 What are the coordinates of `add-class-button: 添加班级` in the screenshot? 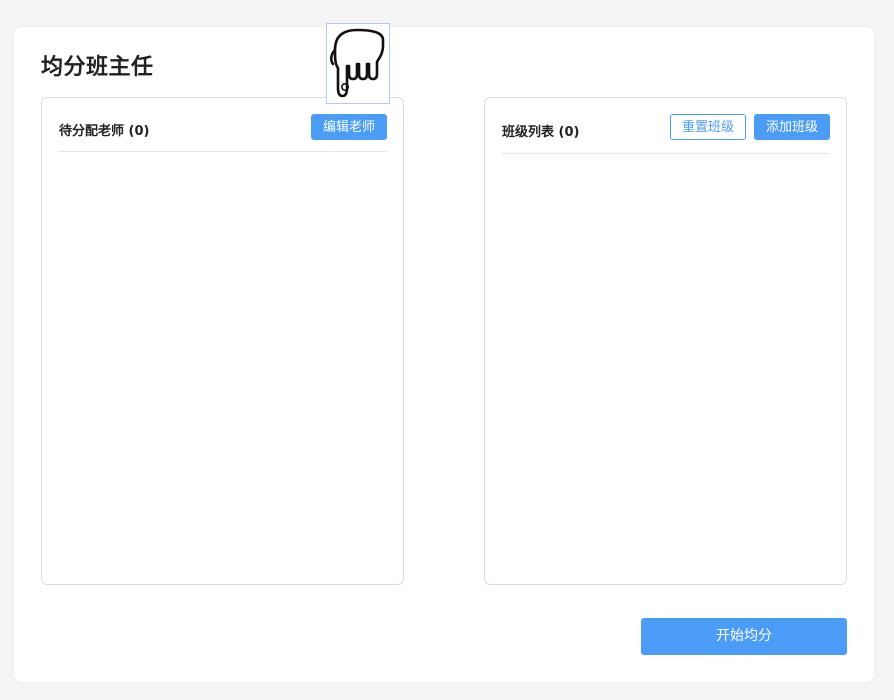 It's located at (791, 127).